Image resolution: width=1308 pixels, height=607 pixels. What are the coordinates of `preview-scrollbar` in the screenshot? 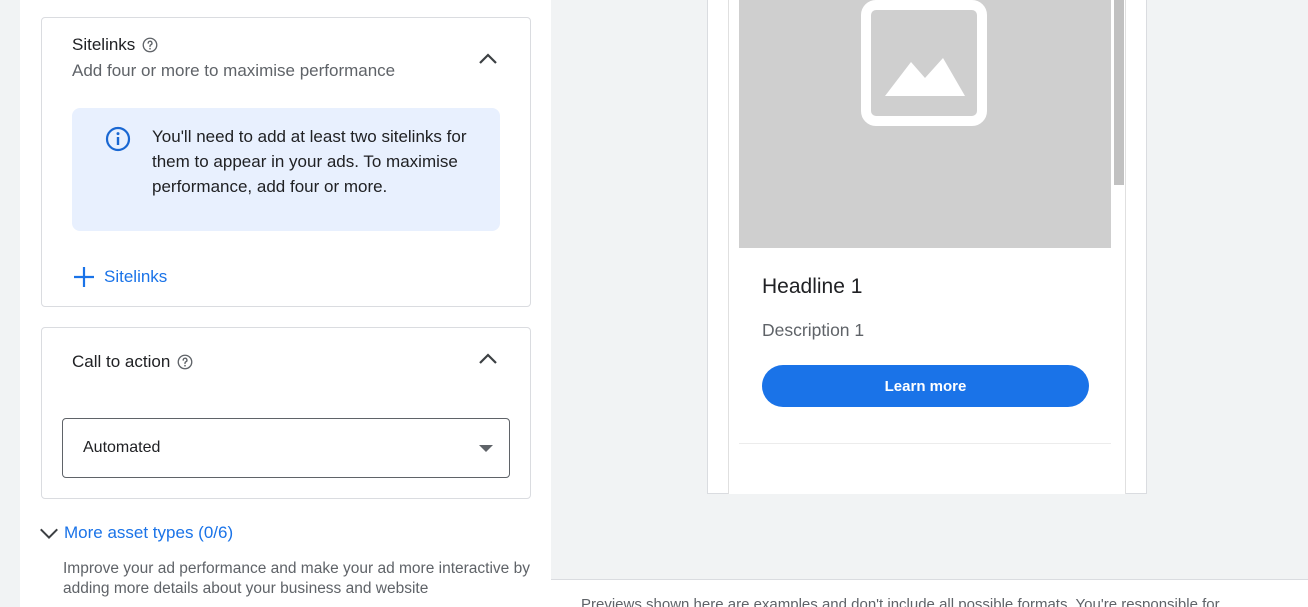 It's located at (1119, 92).